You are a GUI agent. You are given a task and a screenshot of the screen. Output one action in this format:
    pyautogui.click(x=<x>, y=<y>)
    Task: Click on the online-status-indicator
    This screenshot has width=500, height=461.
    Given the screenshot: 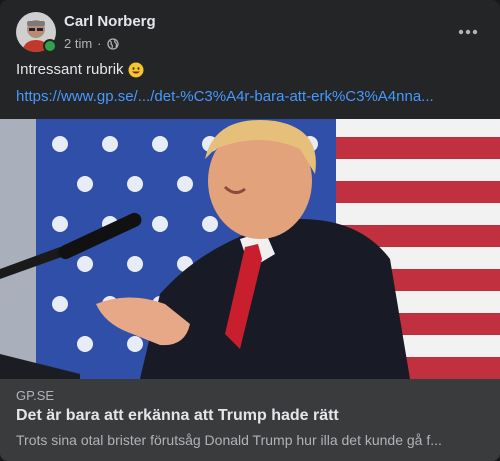 What is the action you would take?
    pyautogui.click(x=50, y=46)
    